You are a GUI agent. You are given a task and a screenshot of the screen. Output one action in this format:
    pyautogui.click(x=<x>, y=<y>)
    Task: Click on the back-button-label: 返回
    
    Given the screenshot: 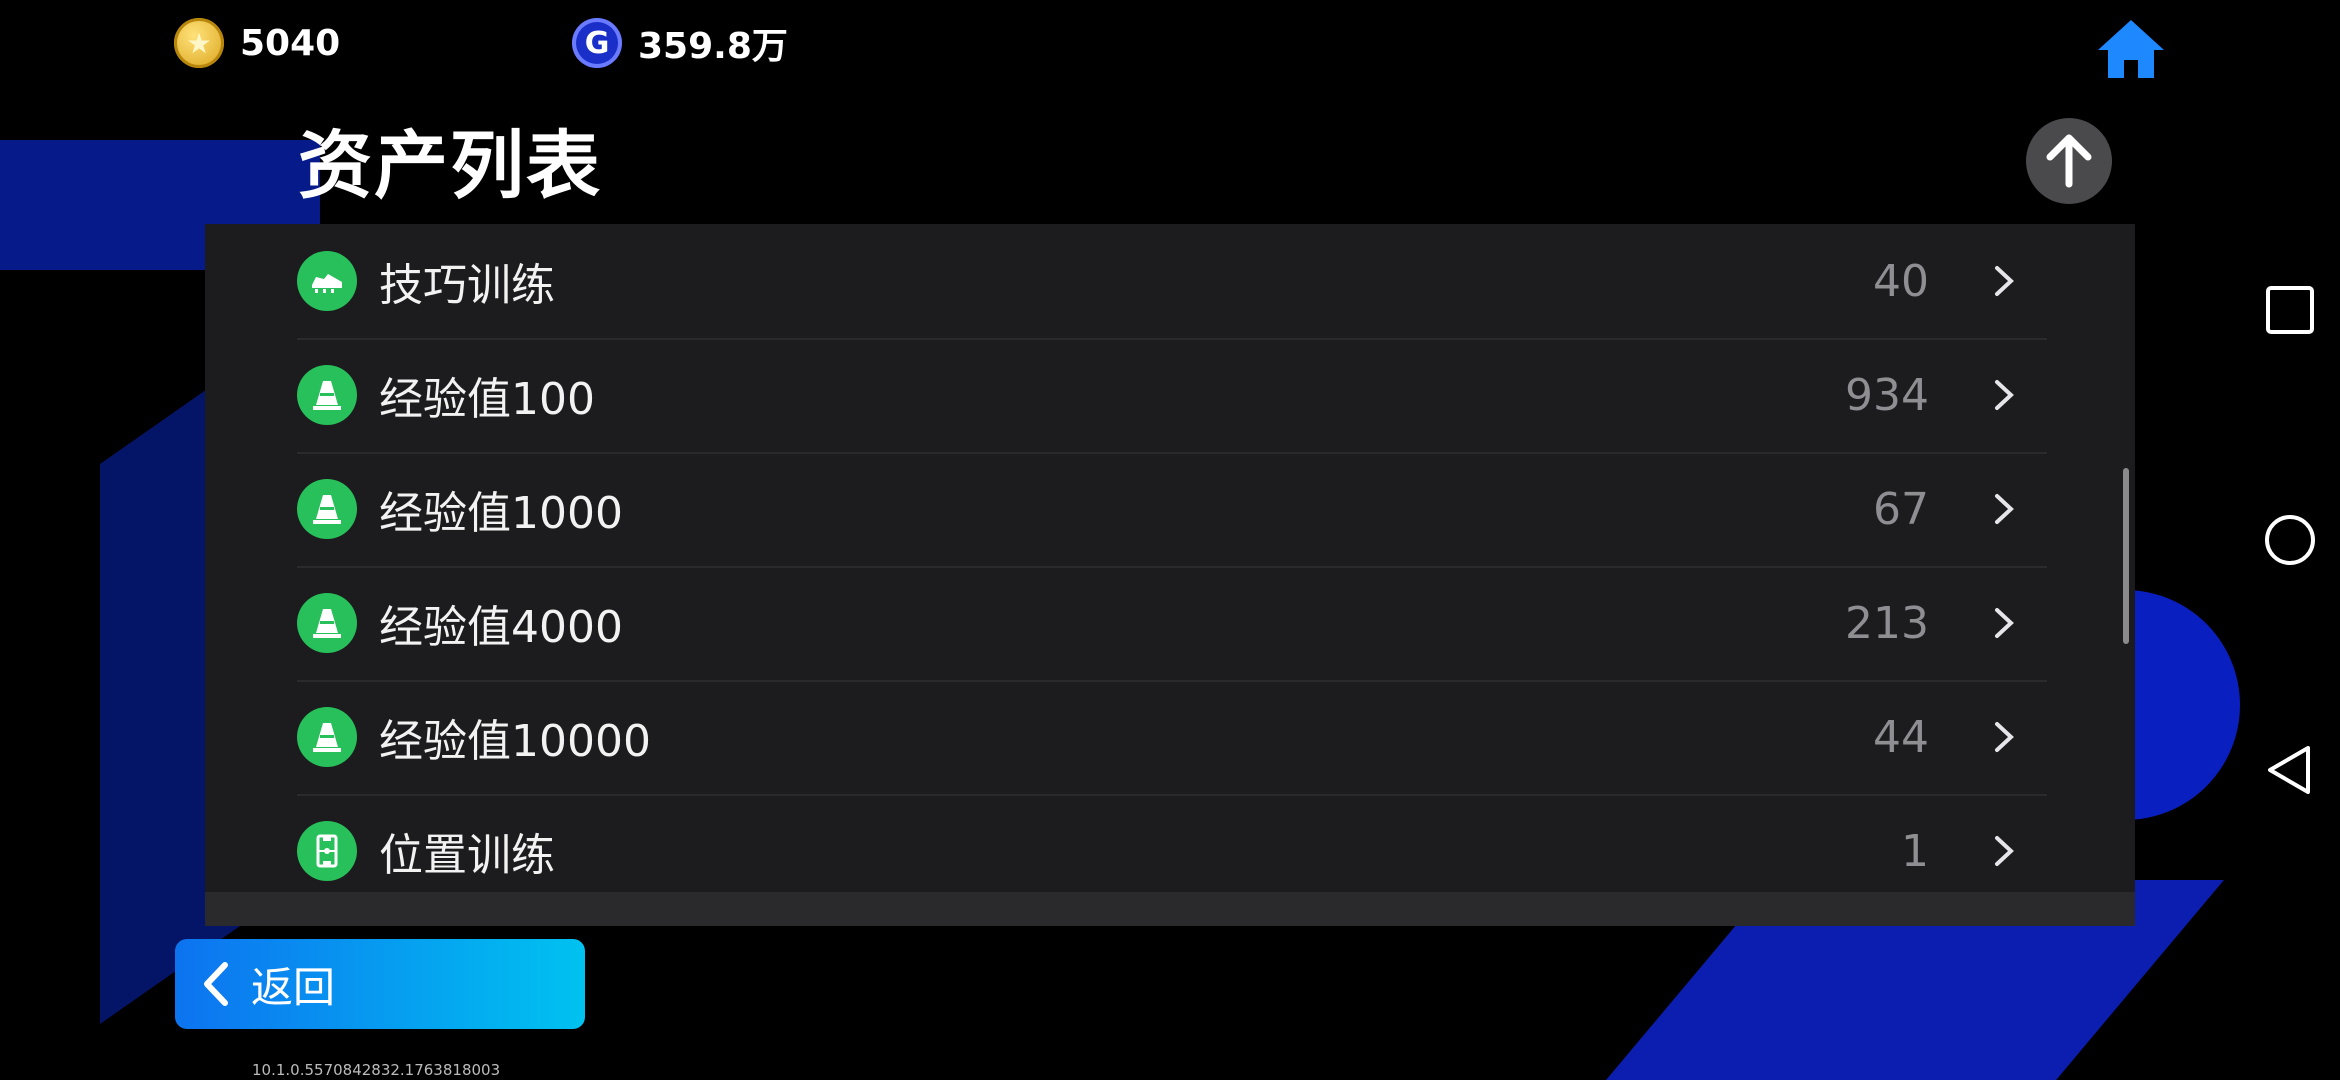 What is the action you would take?
    pyautogui.click(x=293, y=987)
    